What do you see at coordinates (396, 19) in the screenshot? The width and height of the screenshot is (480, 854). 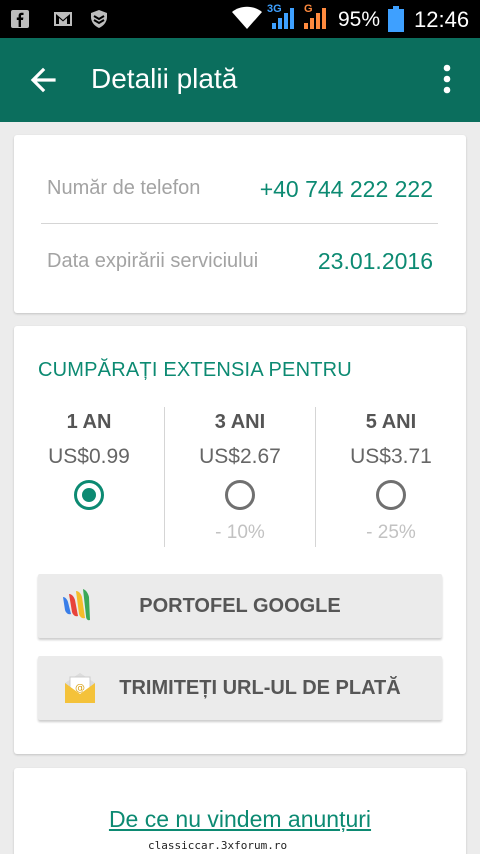 I see `battery-icon` at bounding box center [396, 19].